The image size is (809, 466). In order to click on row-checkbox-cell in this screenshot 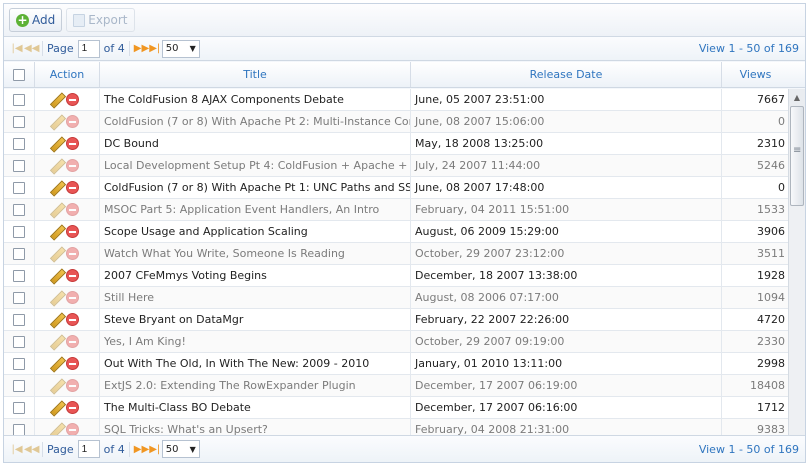, I will do `click(19, 427)`.